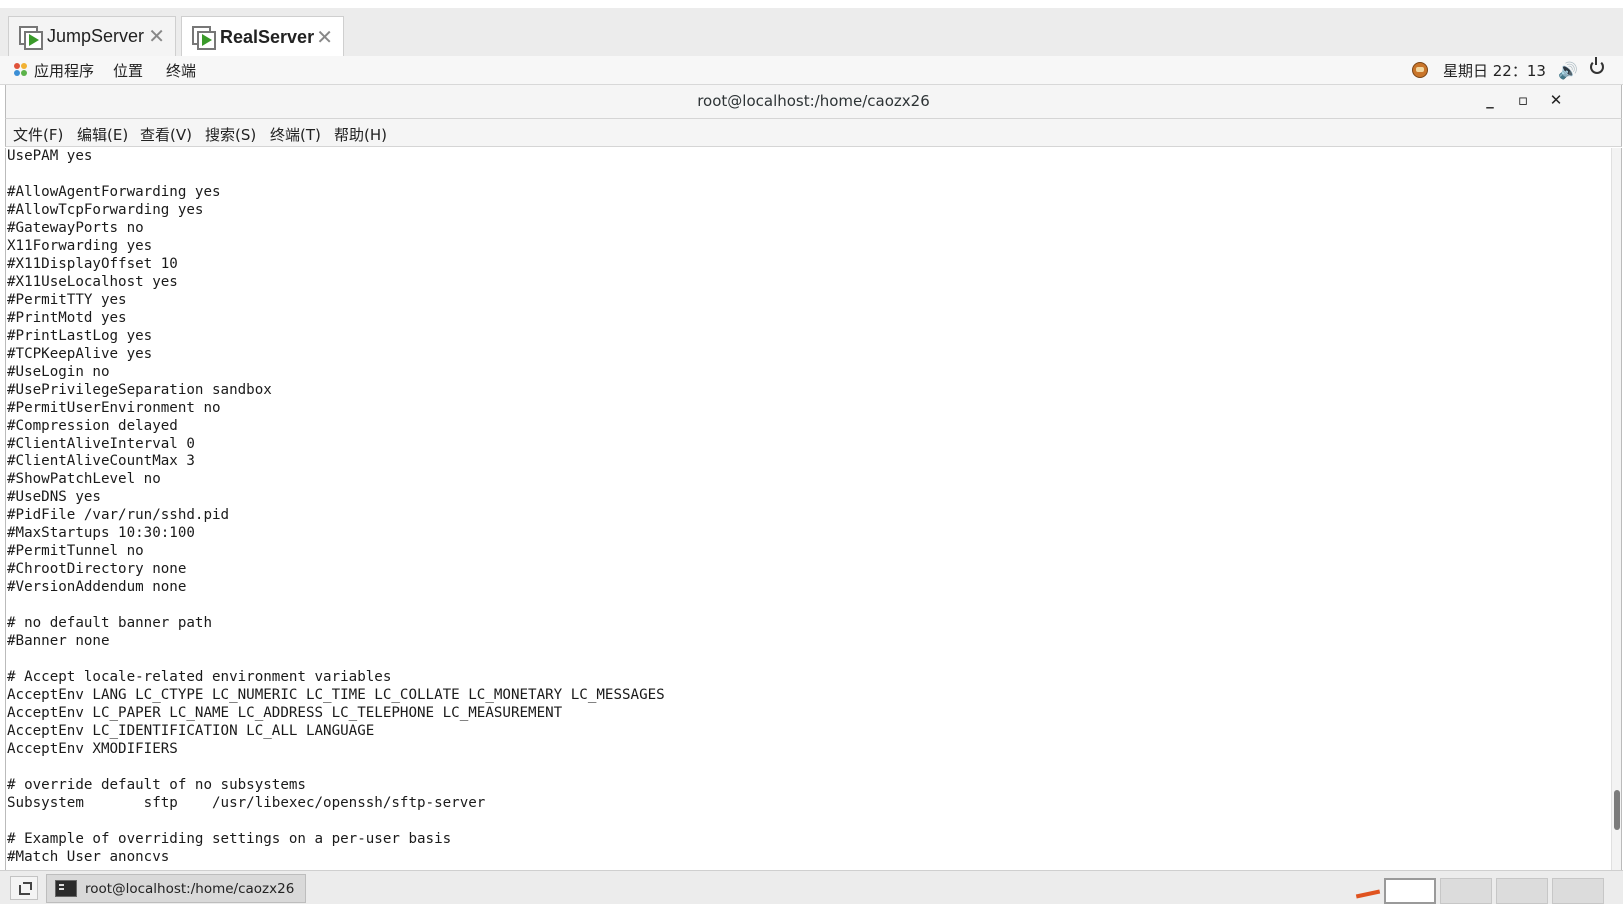  I want to click on terminal-line: #GatewayPorts no, so click(75, 227).